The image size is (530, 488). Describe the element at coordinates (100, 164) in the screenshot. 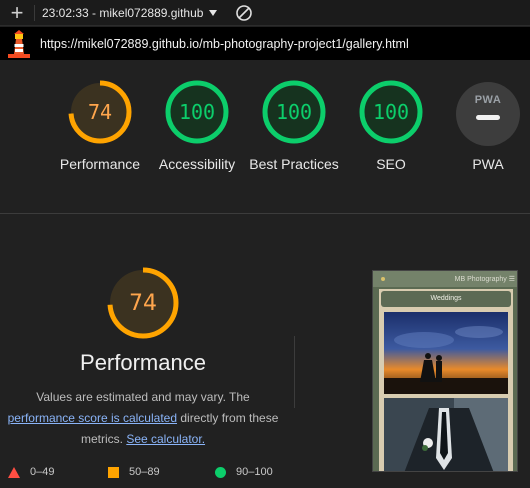

I see `performance-label: Performance` at that location.